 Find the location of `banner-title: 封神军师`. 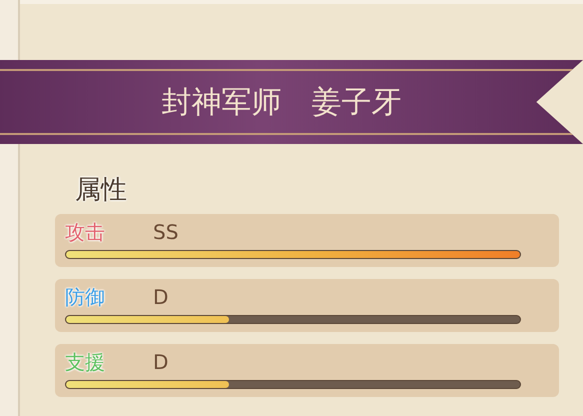

banner-title: 封神军师 is located at coordinates (222, 103).